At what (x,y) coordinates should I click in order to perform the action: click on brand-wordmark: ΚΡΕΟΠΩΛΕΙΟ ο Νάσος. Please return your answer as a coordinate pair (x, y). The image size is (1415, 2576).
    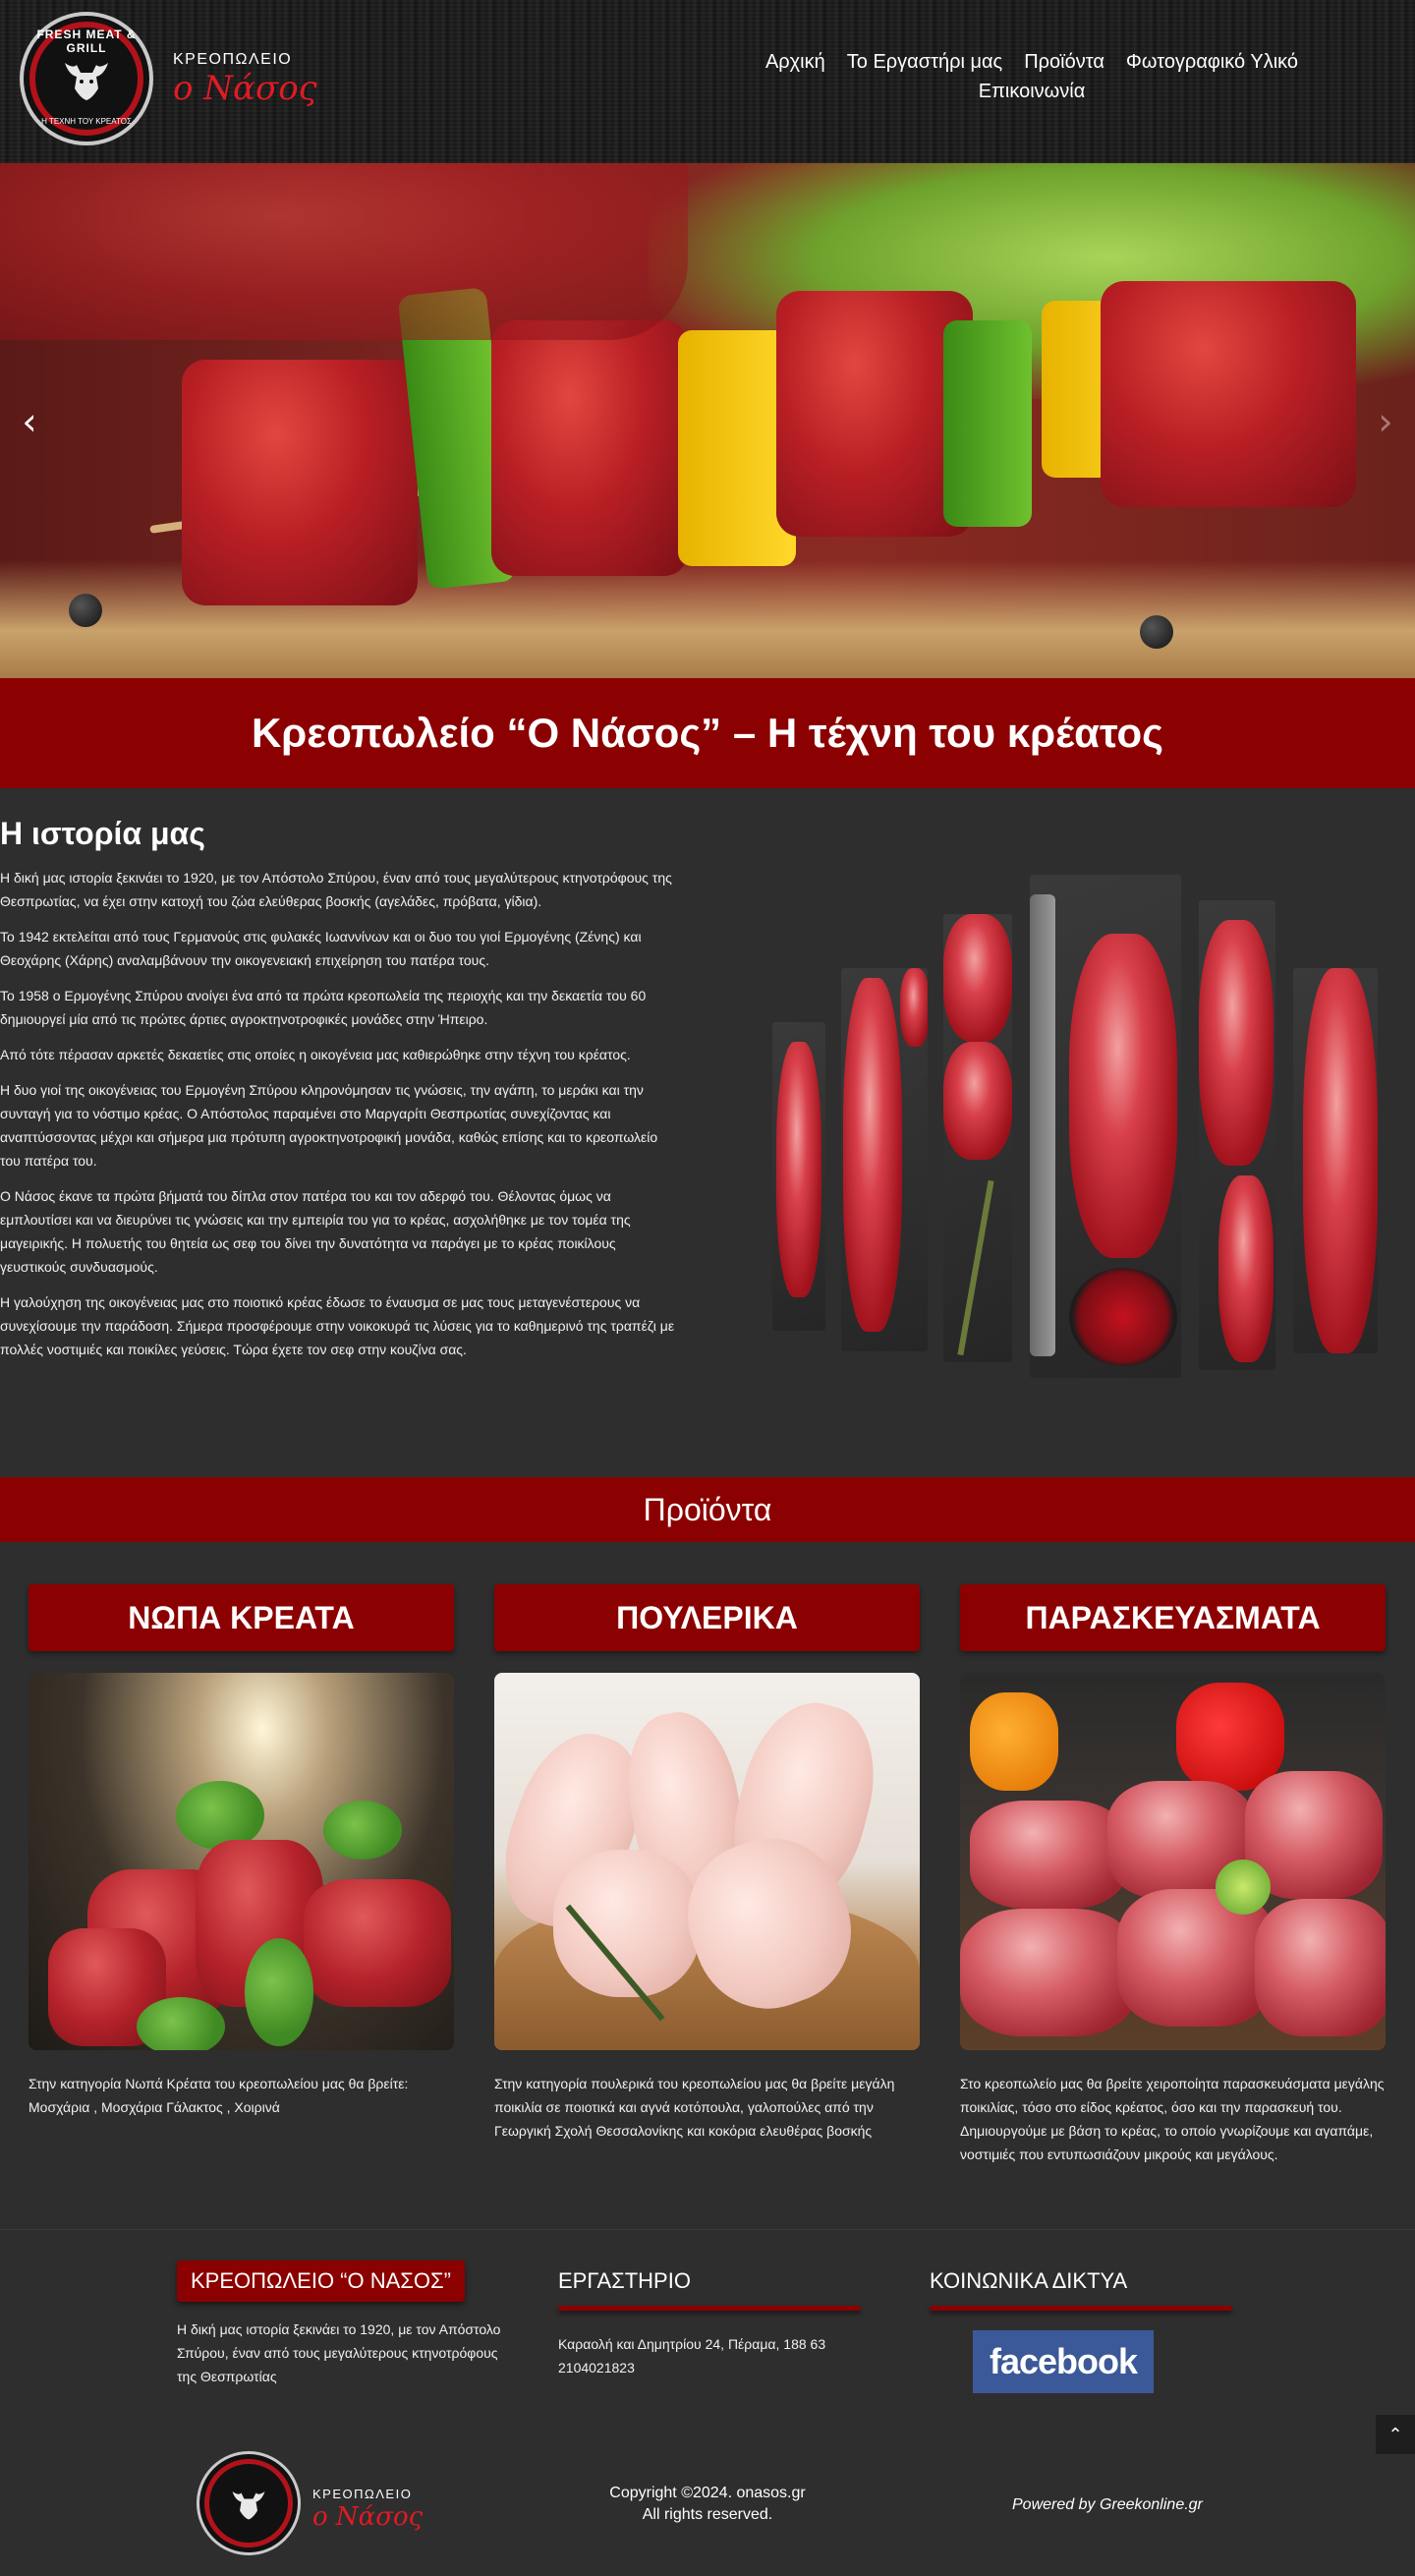
    Looking at the image, I should click on (245, 79).